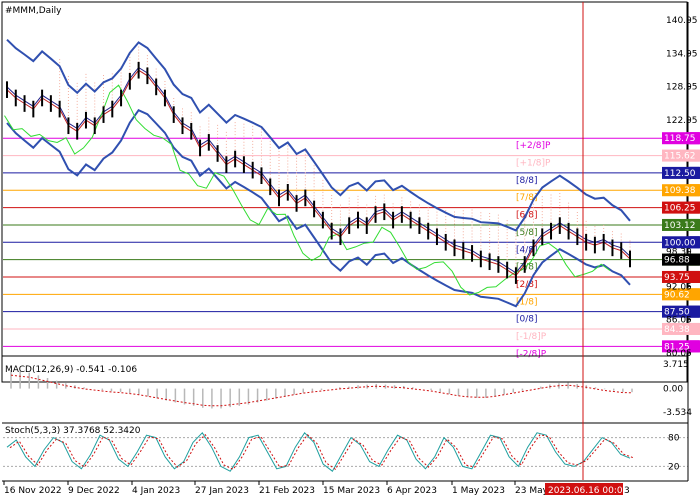  I want to click on murrey-level-tag-text: 103.12, so click(680, 226).